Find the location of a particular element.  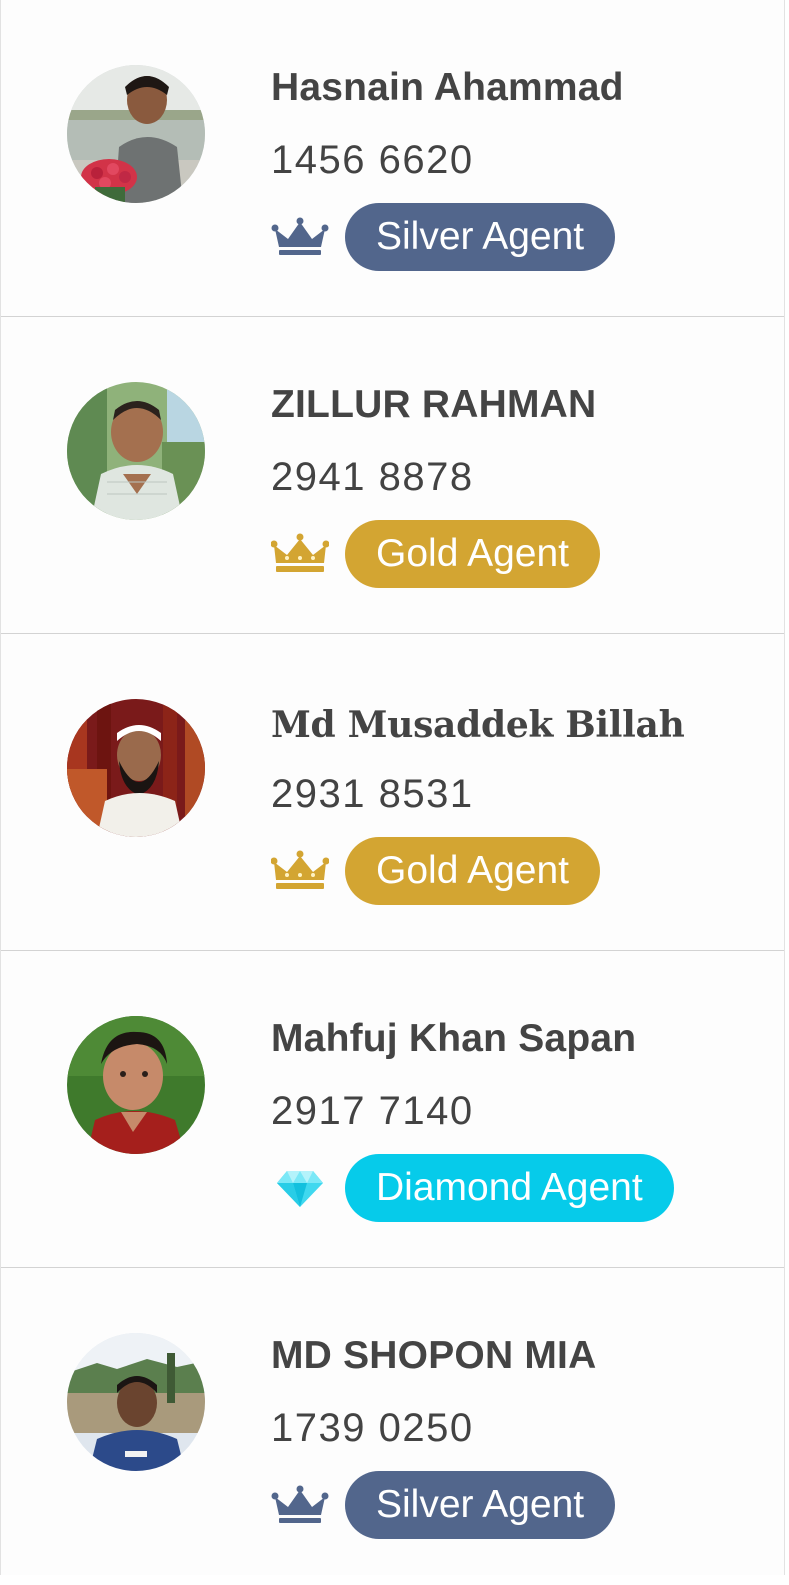

agent-phone: 2941 8878 is located at coordinates (372, 477).